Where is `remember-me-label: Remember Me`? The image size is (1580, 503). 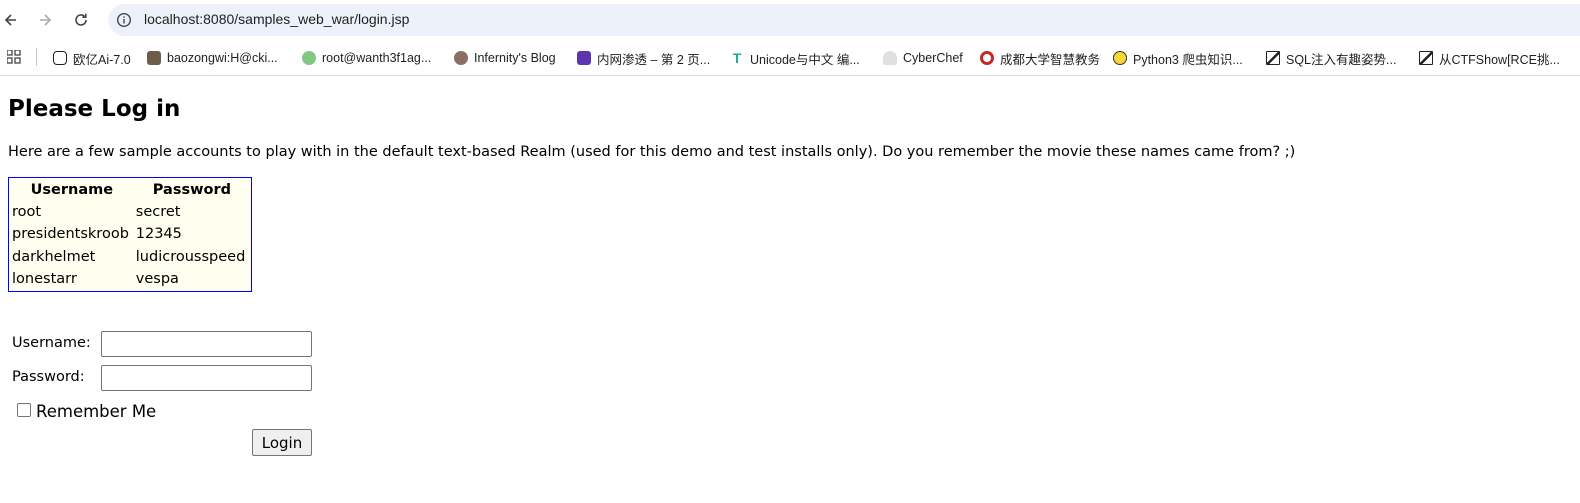 remember-me-label: Remember Me is located at coordinates (96, 411).